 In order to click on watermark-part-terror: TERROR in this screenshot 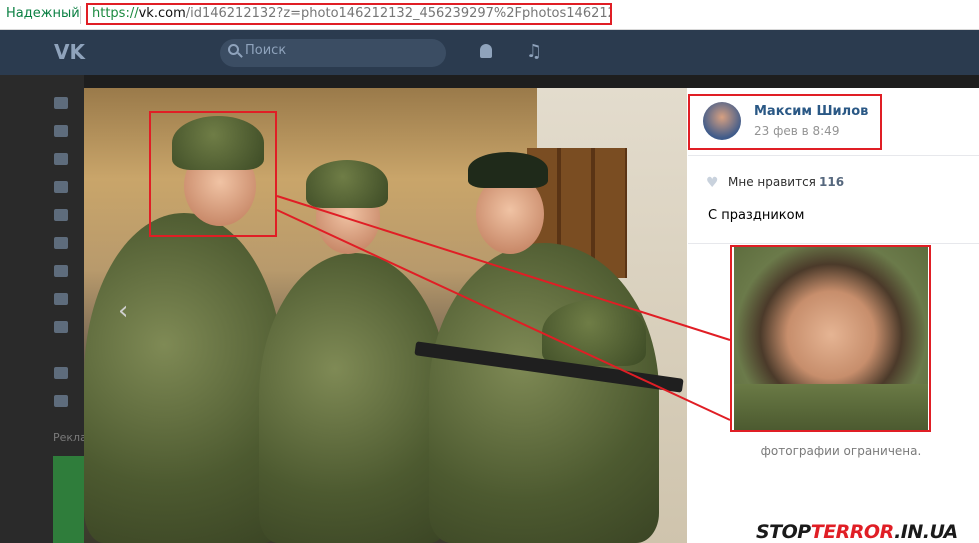, I will do `click(852, 532)`.